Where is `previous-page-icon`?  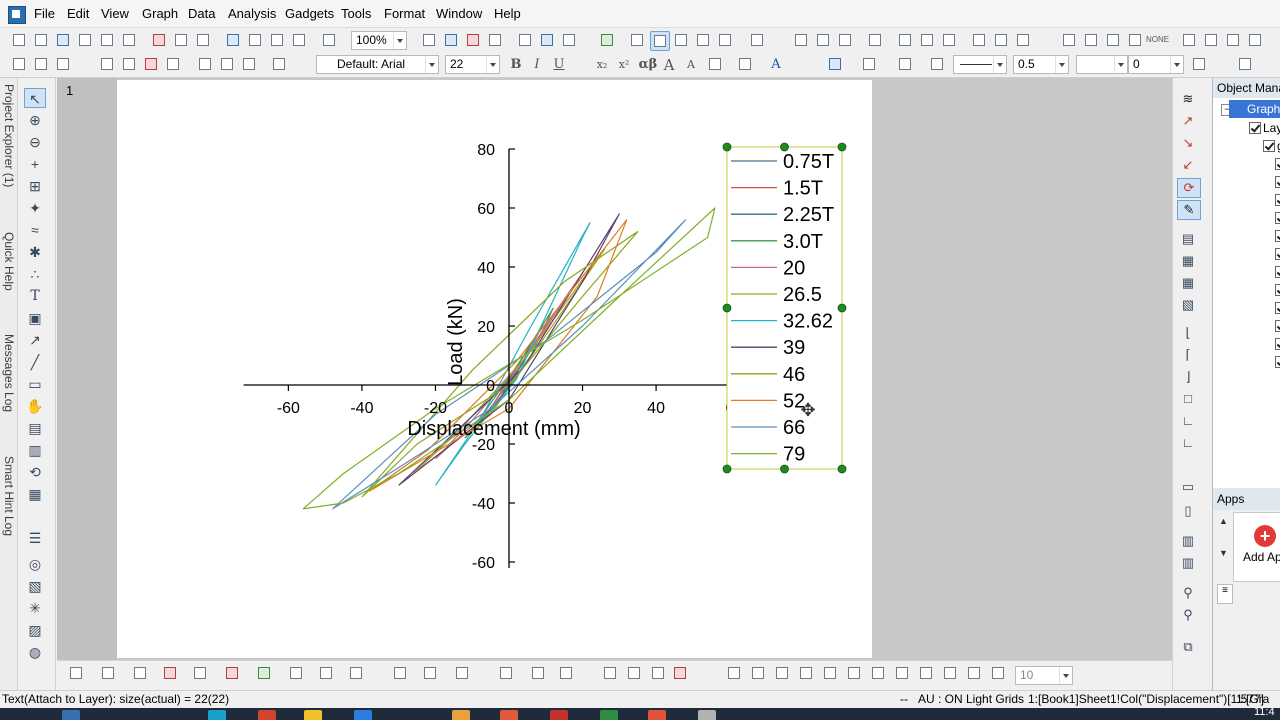 previous-page-icon is located at coordinates (1211, 40).